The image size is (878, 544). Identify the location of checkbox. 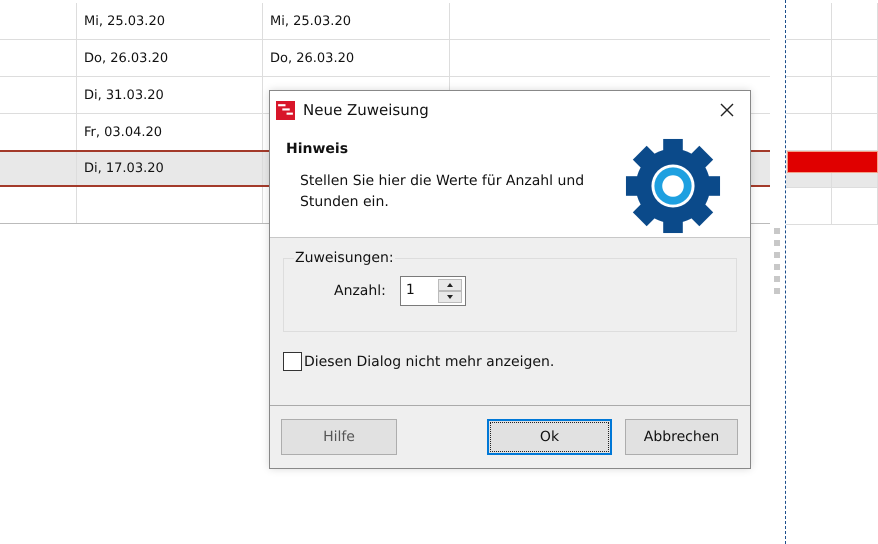
(292, 361).